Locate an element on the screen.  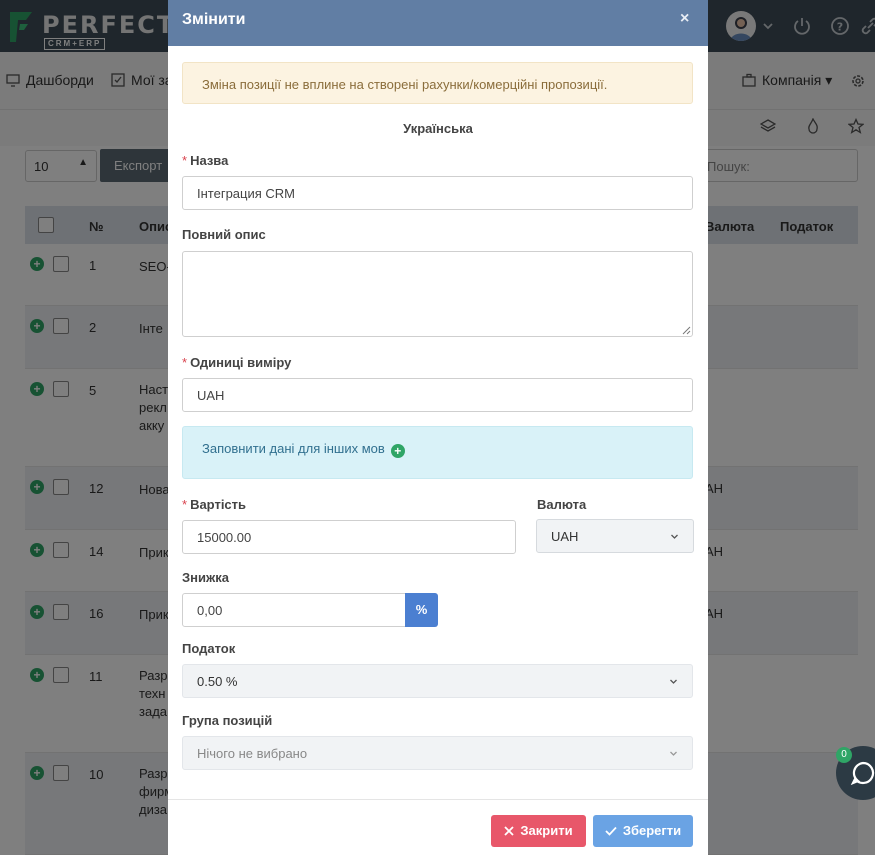
modal-title: Змінити is located at coordinates (214, 19).